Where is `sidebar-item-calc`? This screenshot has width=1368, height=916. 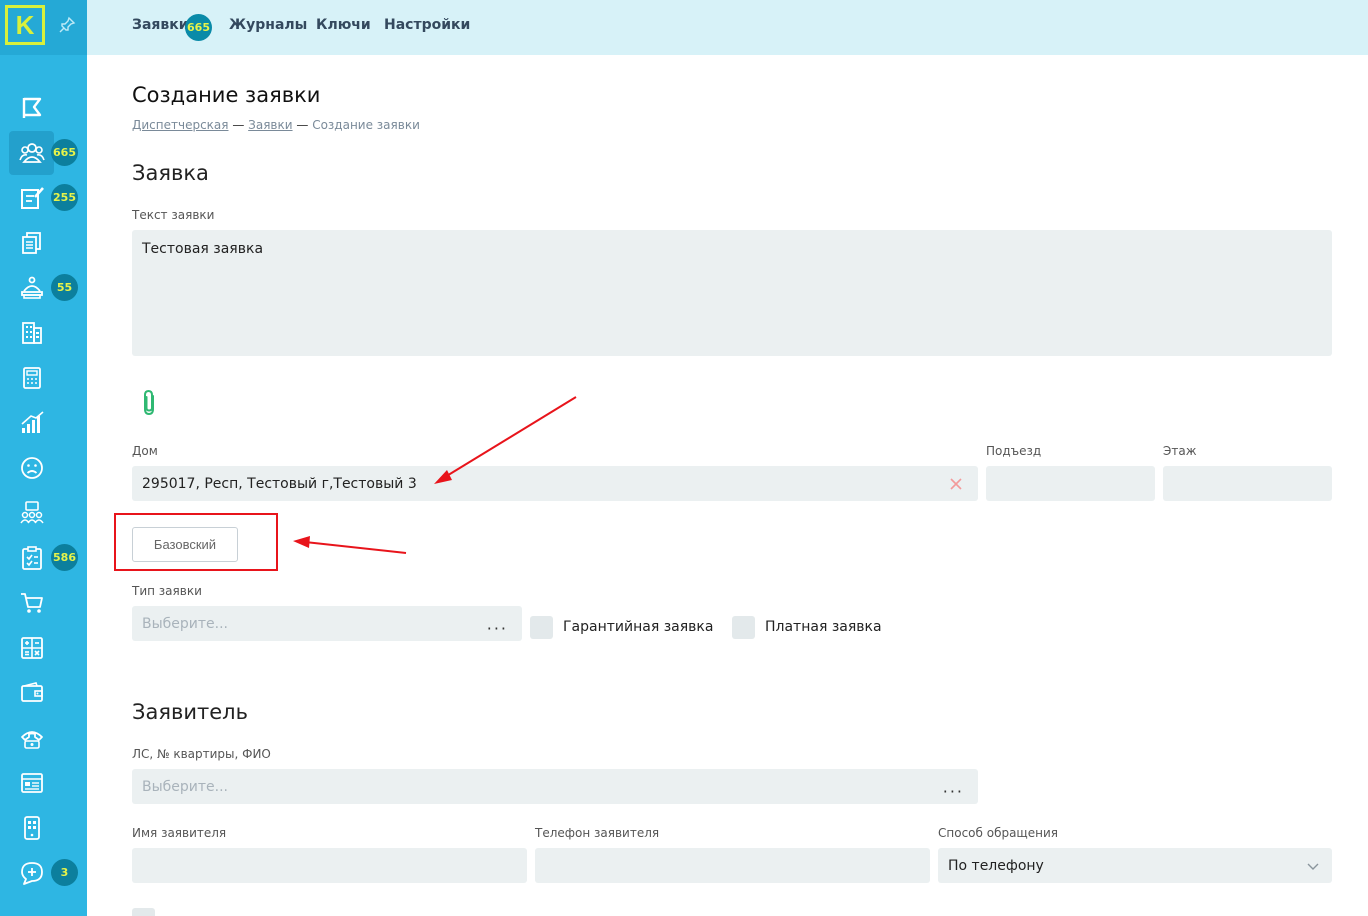 sidebar-item-calc is located at coordinates (31, 648).